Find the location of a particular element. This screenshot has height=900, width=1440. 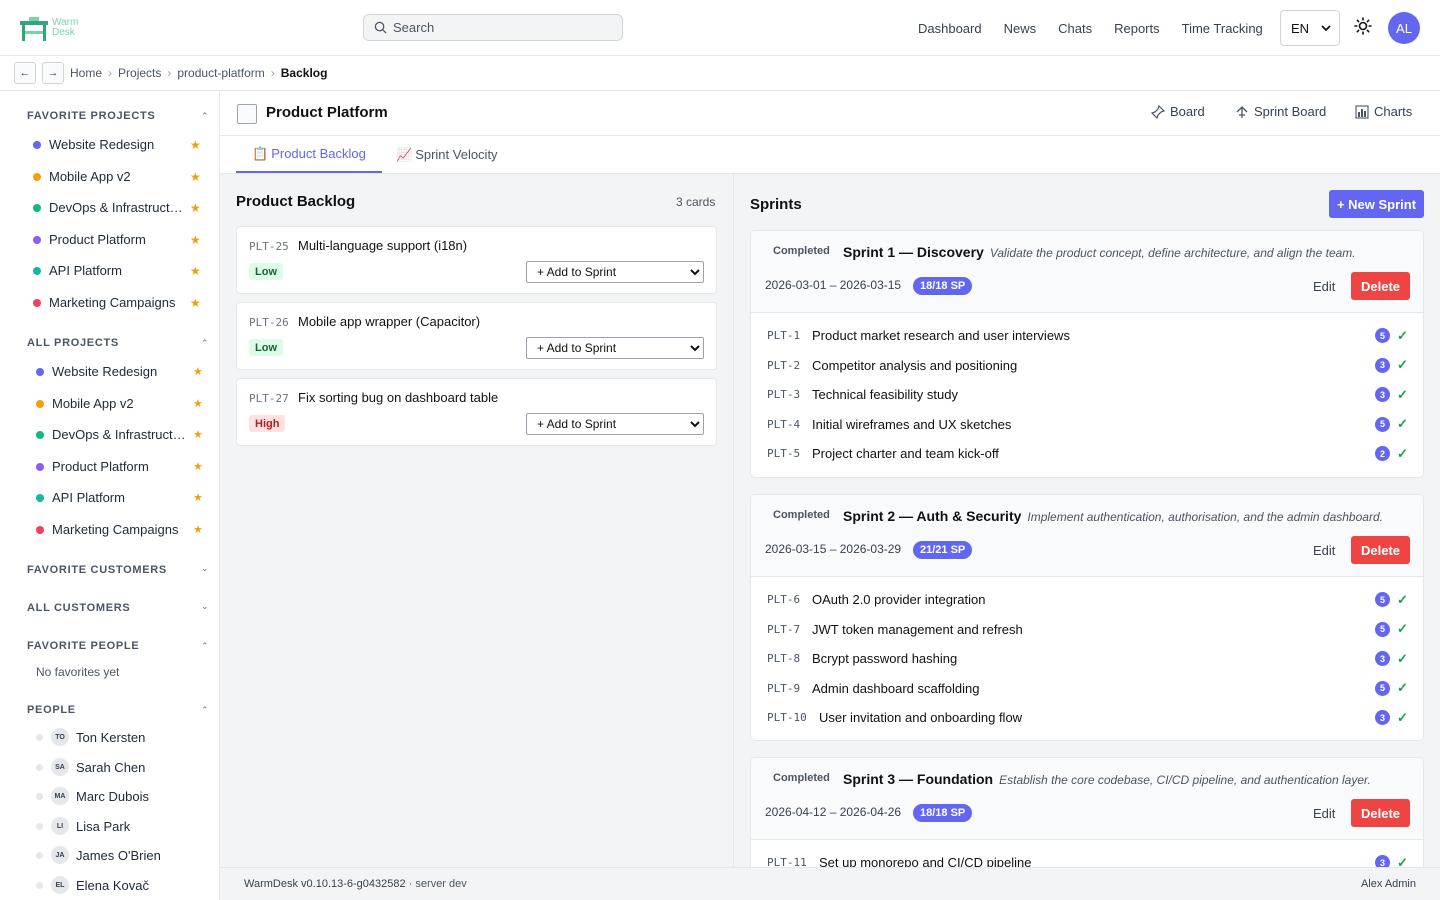

sidebar-person: LI Lisa Park is located at coordinates (83, 826).